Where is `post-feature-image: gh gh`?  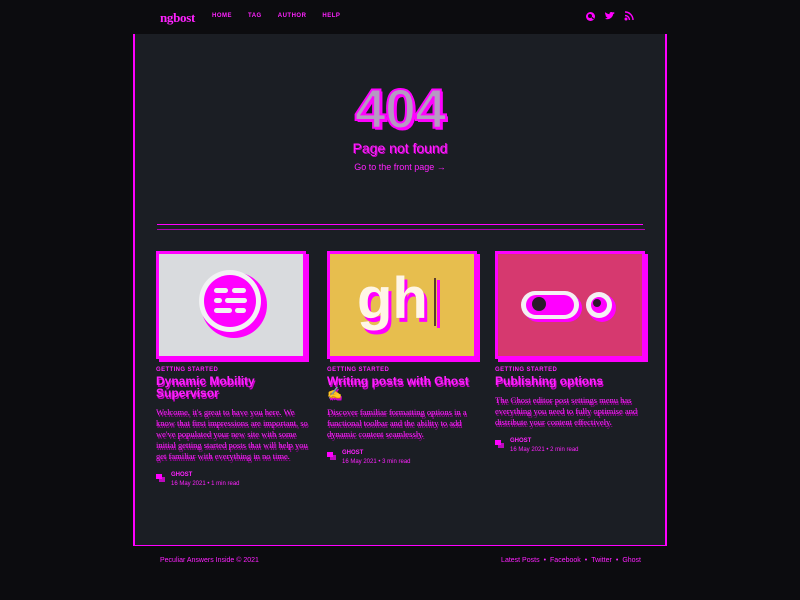 post-feature-image: gh gh is located at coordinates (402, 305).